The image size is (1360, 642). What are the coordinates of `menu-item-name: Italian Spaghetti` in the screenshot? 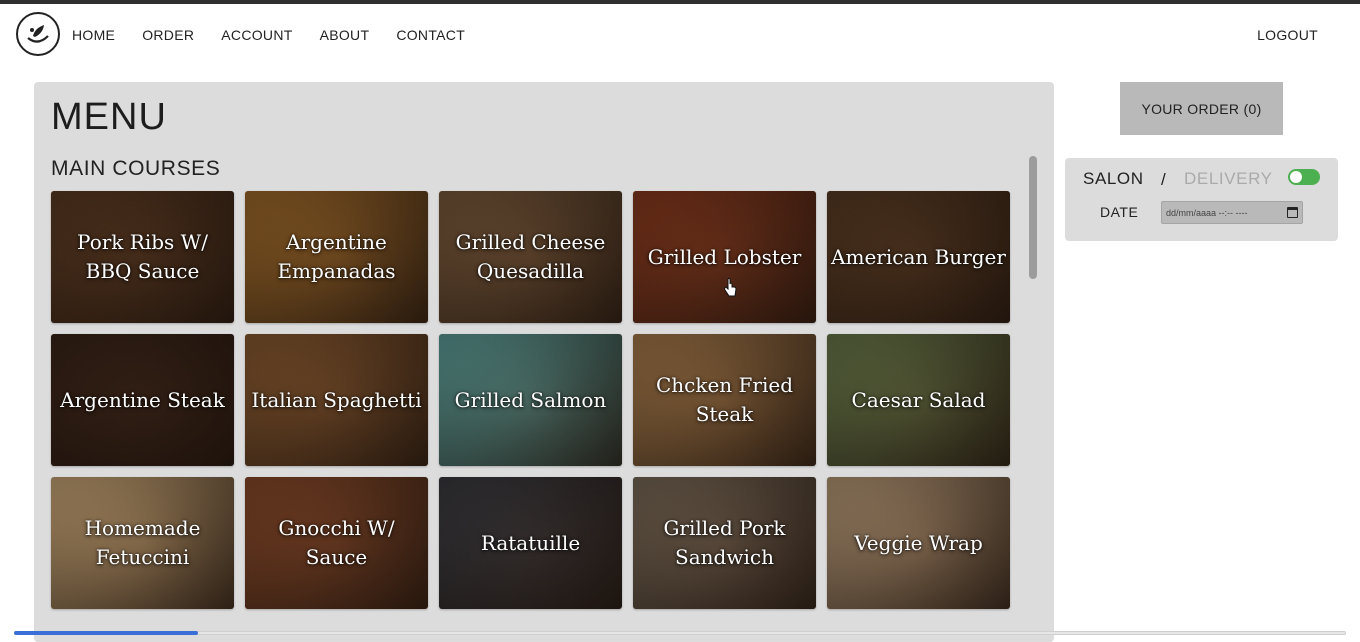 It's located at (336, 399).